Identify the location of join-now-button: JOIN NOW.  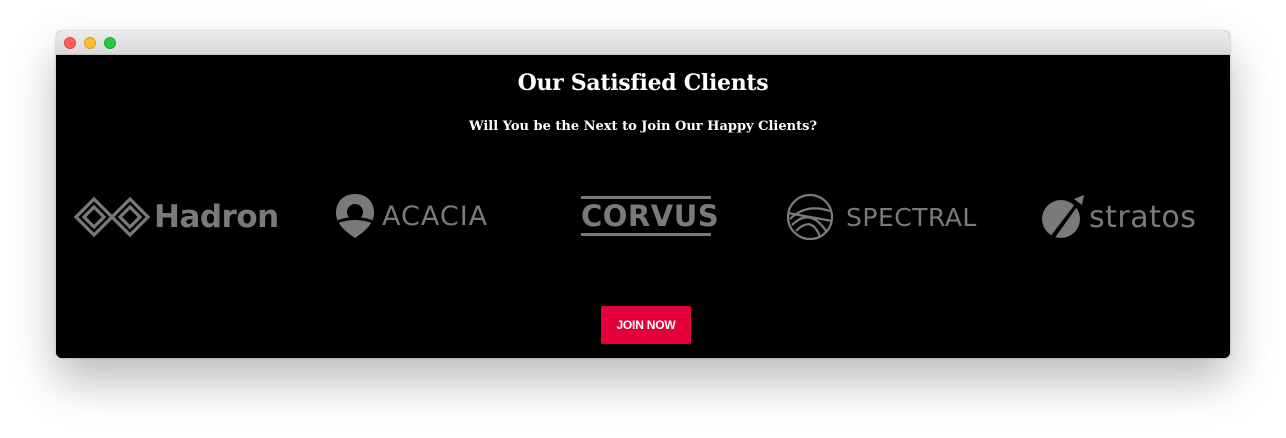
(646, 325).